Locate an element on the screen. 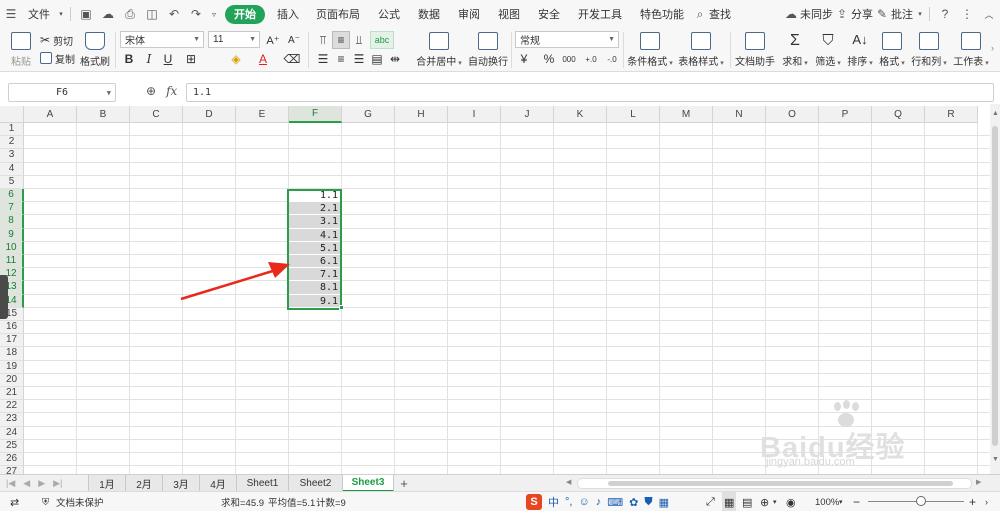 This screenshot has height=511, width=1000. page-layout-view-icon: ▤ is located at coordinates (747, 501).